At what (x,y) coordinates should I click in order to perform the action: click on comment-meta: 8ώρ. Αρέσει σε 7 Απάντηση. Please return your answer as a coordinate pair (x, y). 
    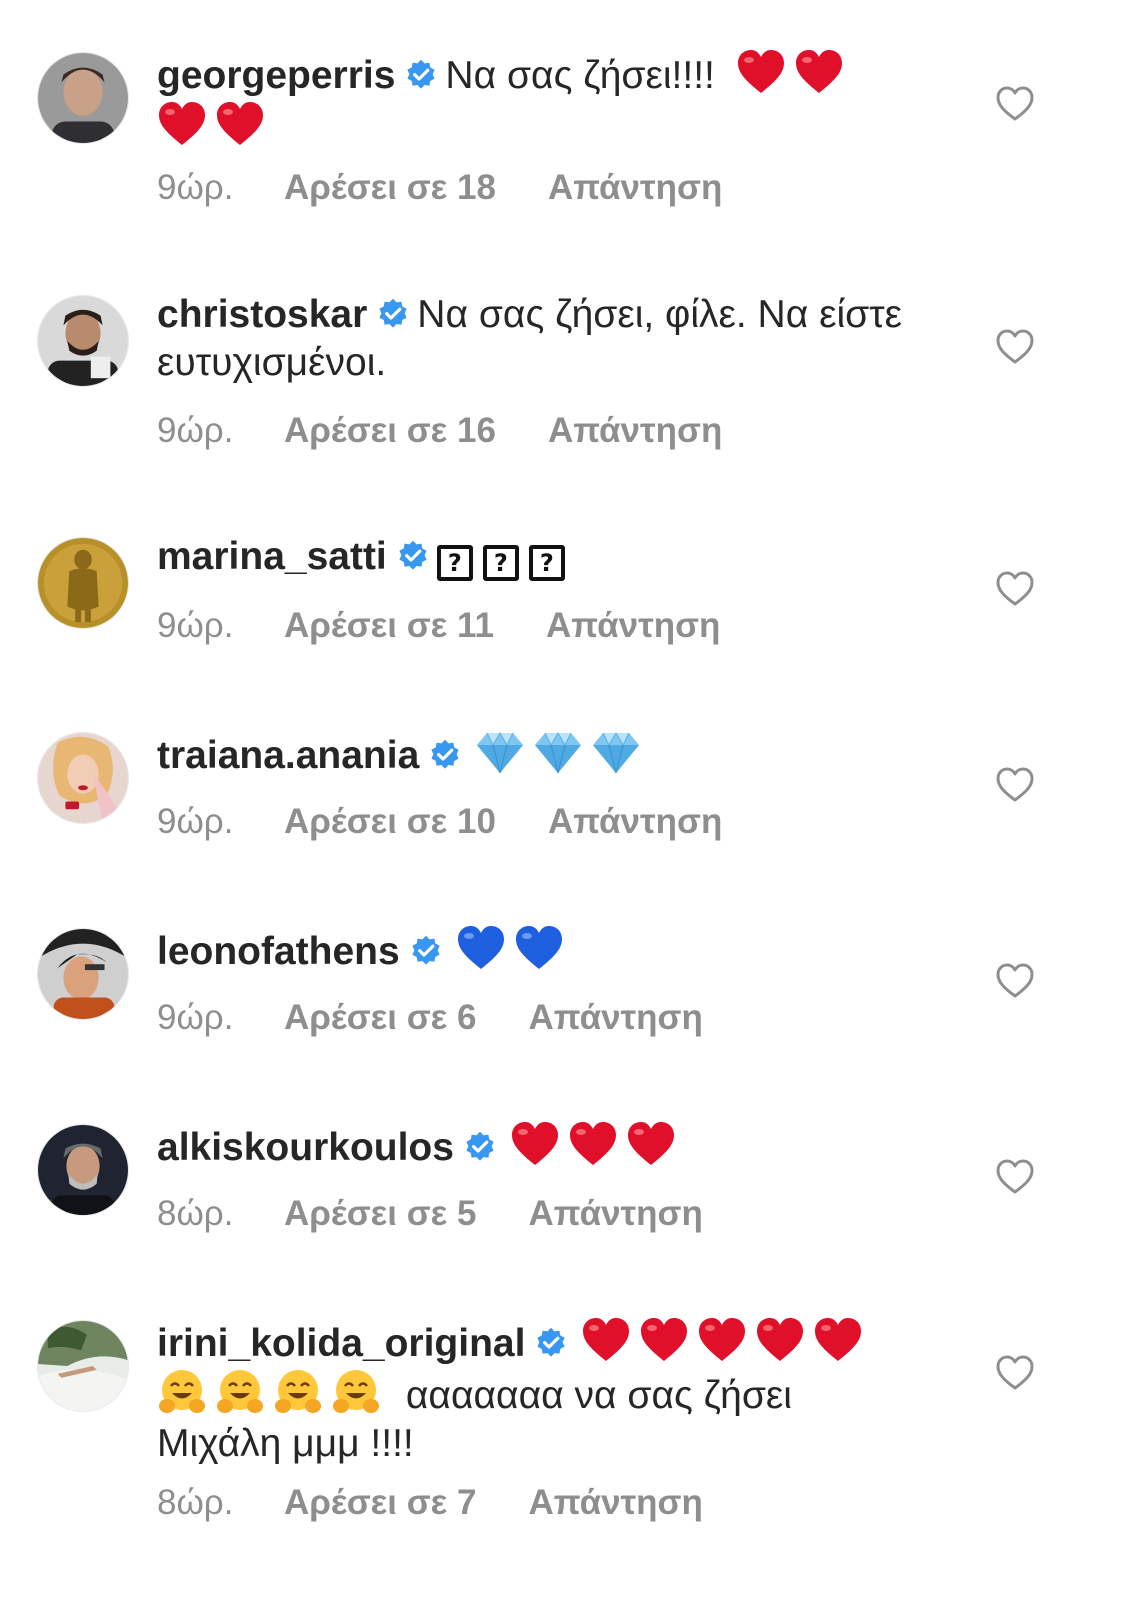
    Looking at the image, I should click on (430, 1503).